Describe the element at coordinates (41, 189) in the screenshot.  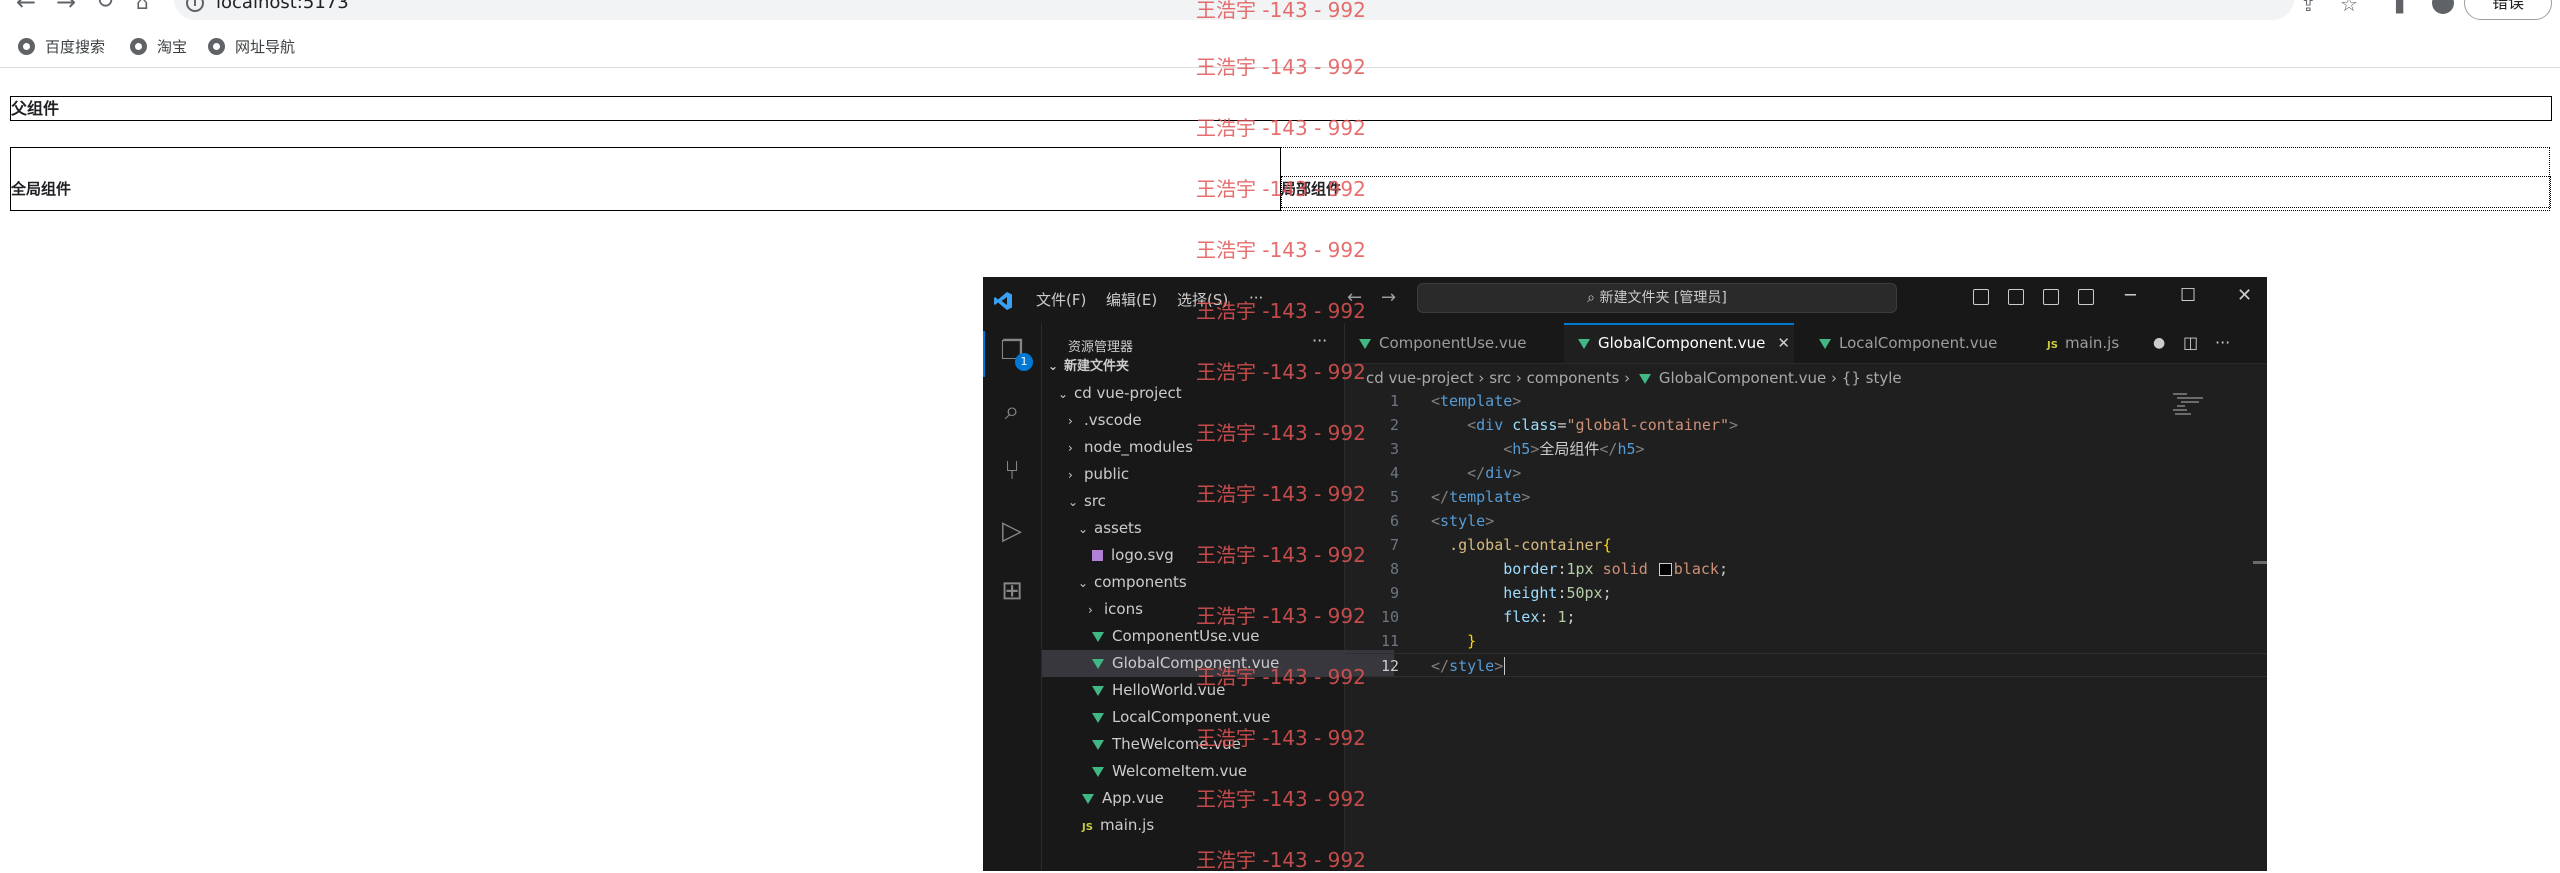
I see `global-heading: 全局组件` at that location.